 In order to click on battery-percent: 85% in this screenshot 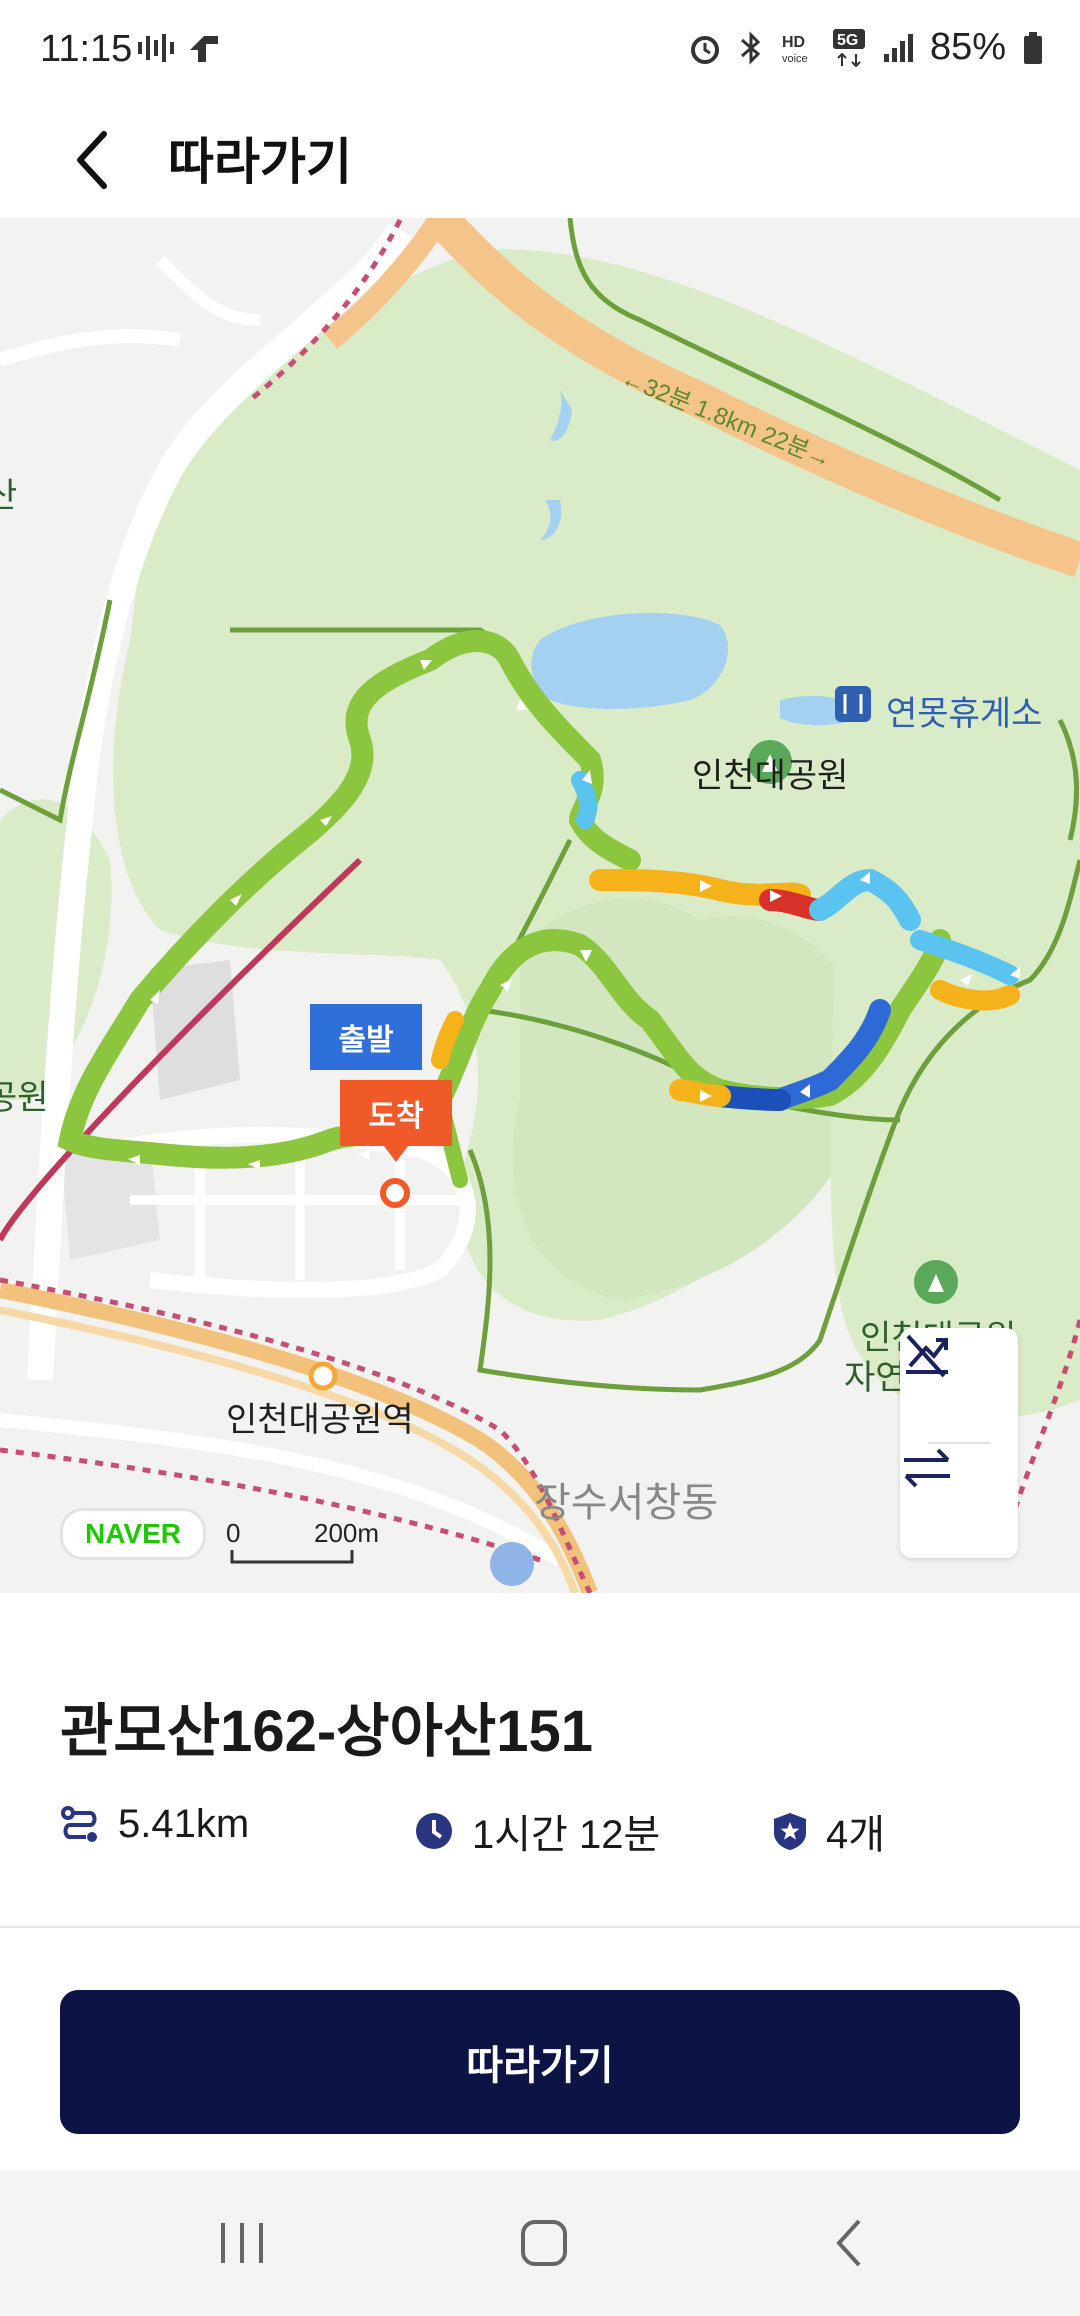, I will do `click(967, 47)`.